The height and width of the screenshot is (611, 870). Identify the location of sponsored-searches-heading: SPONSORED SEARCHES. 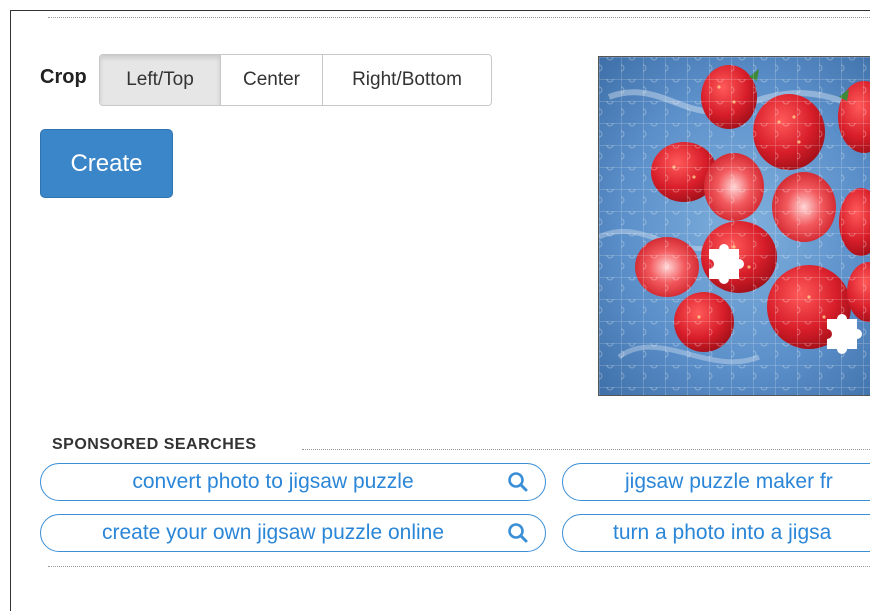
(154, 444).